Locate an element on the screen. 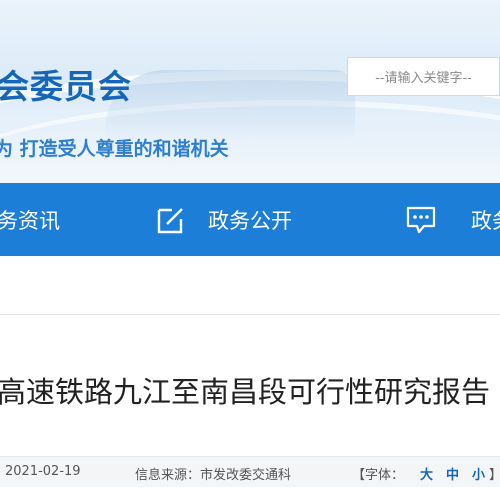 This screenshot has height=500, width=500. chat-bubble-icon is located at coordinates (421, 220).